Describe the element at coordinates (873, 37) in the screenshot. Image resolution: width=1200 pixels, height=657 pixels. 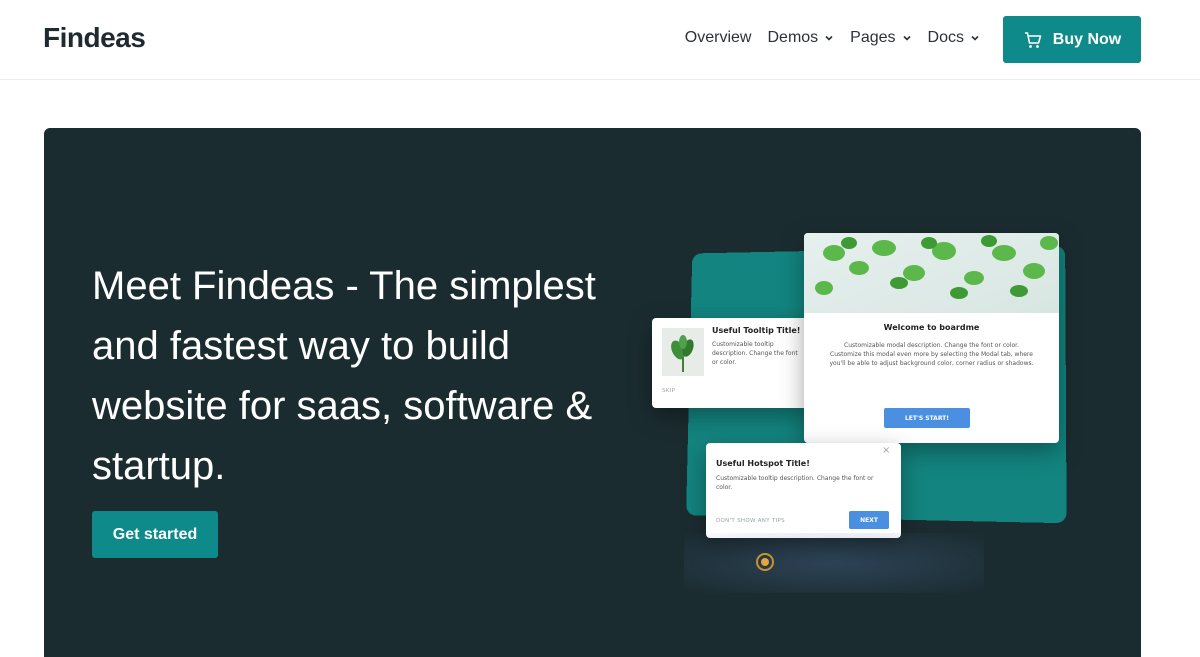
I see `nav-pages-label: Pages` at that location.